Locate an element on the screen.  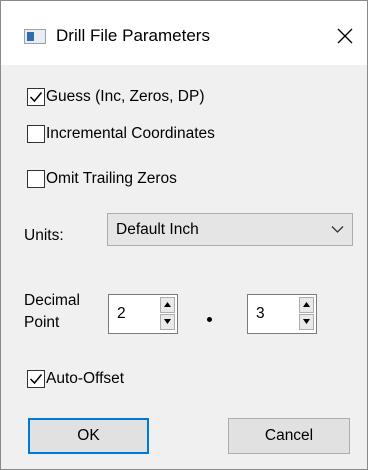
app-window-icon is located at coordinates (35, 36).